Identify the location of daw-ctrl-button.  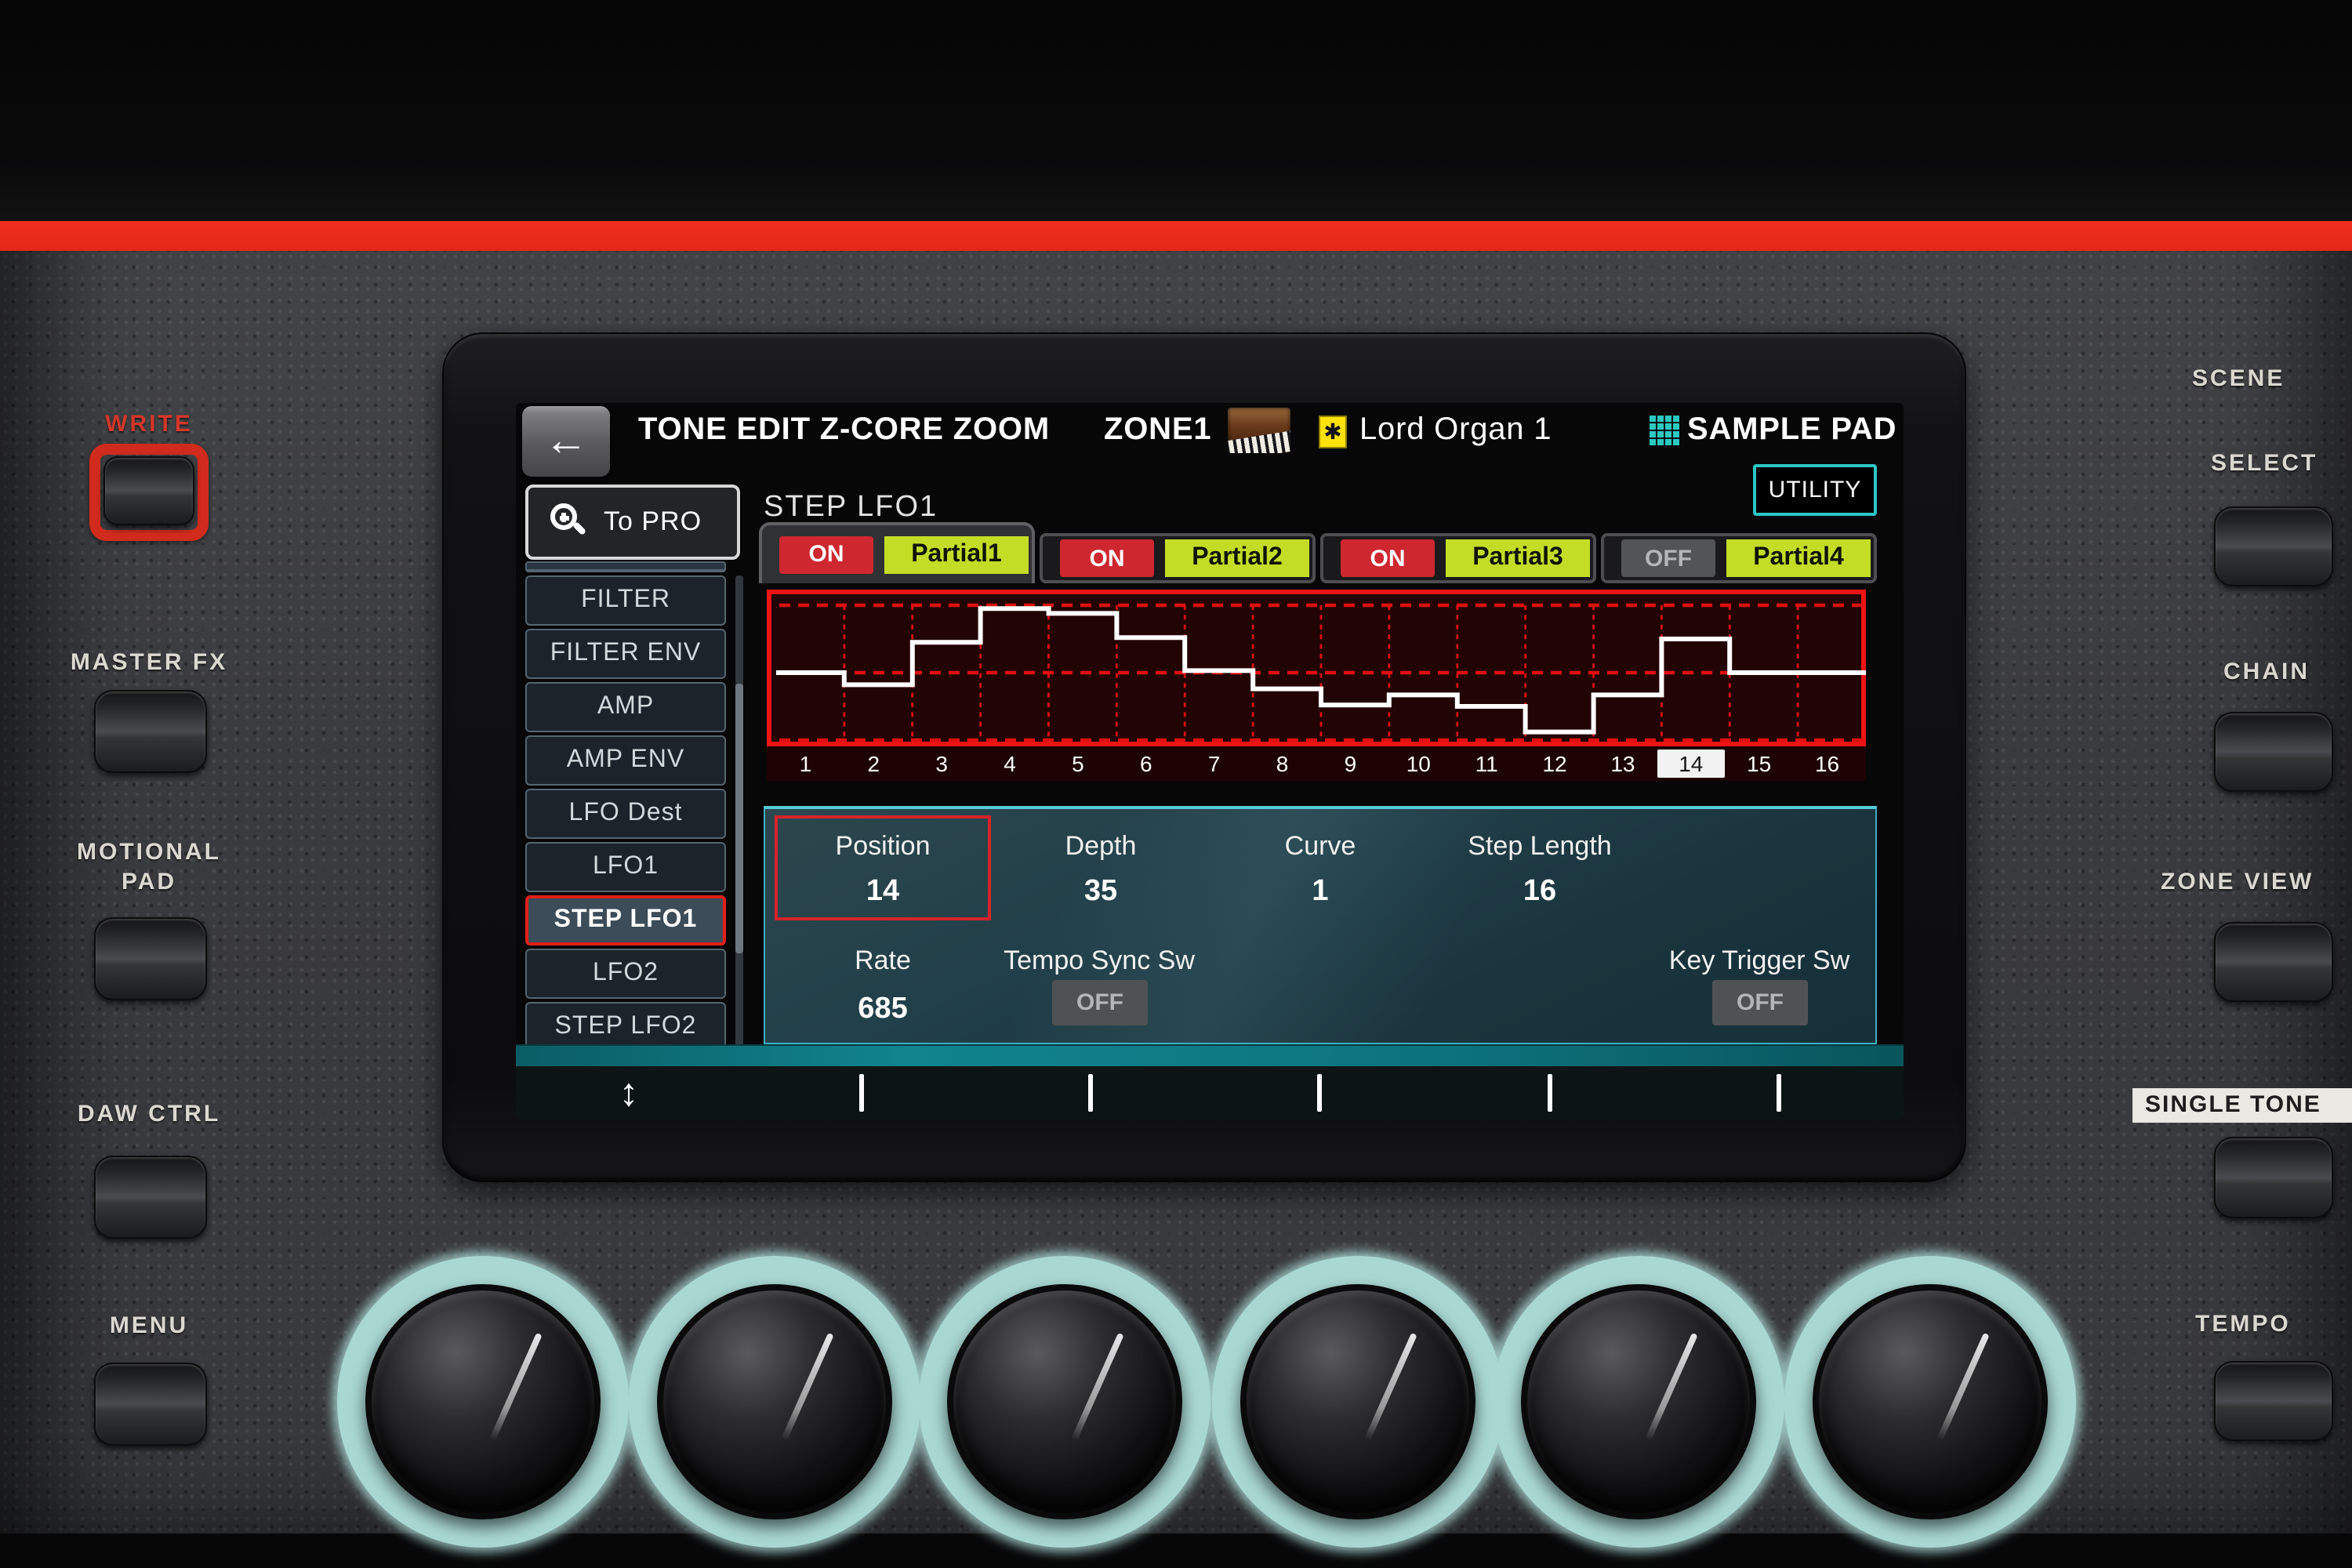
(150, 1197).